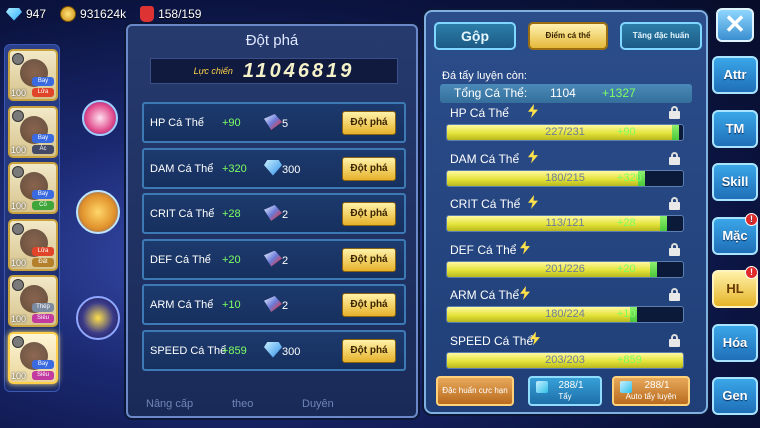 This screenshot has width=760, height=428. I want to click on type-badge: Siêu, so click(43, 318).